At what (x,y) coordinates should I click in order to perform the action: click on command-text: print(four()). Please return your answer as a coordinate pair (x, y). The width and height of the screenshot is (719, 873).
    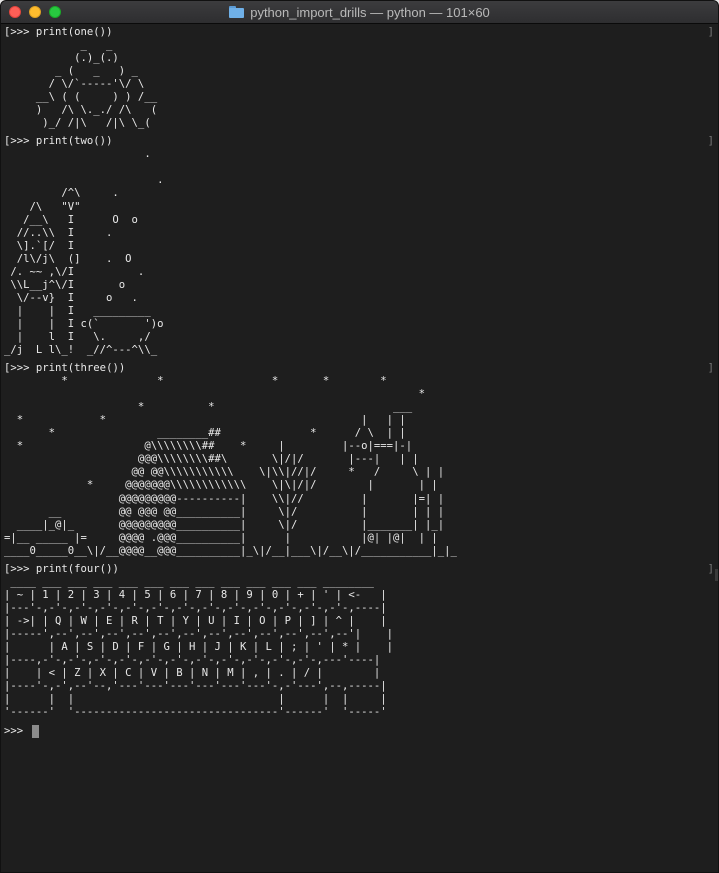
    Looking at the image, I should click on (77, 568).